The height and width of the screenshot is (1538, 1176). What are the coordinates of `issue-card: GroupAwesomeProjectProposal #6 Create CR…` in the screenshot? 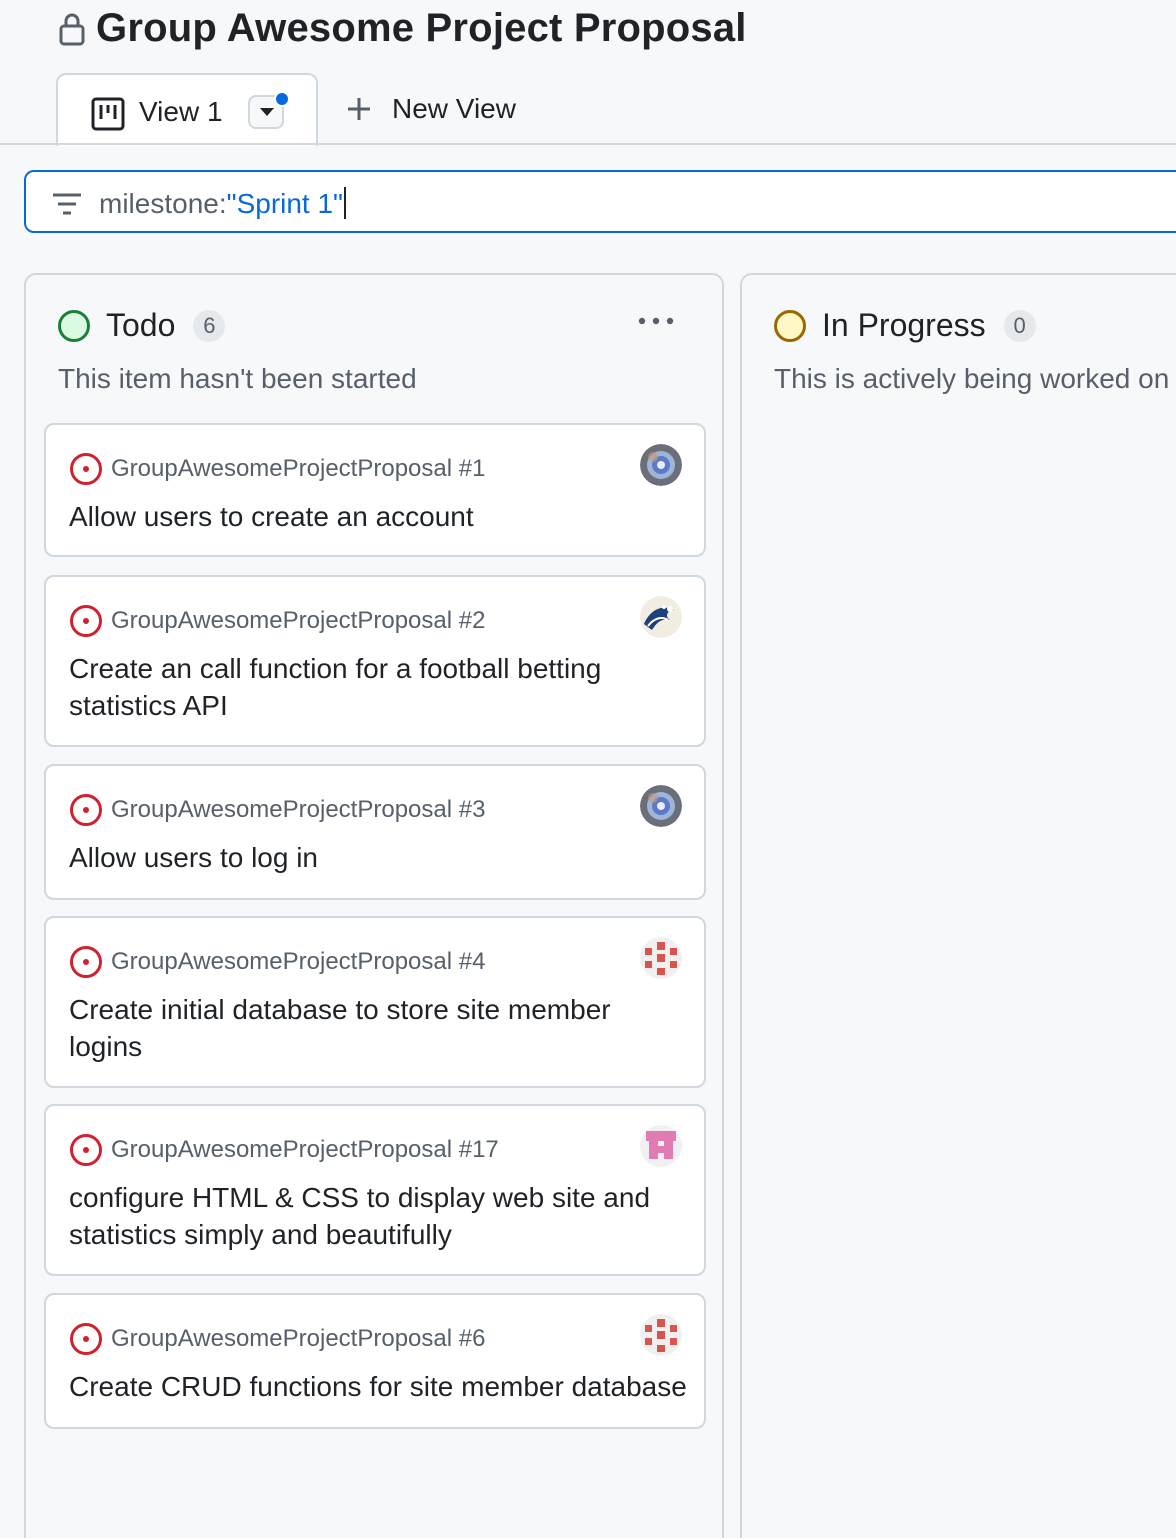 It's located at (375, 1361).